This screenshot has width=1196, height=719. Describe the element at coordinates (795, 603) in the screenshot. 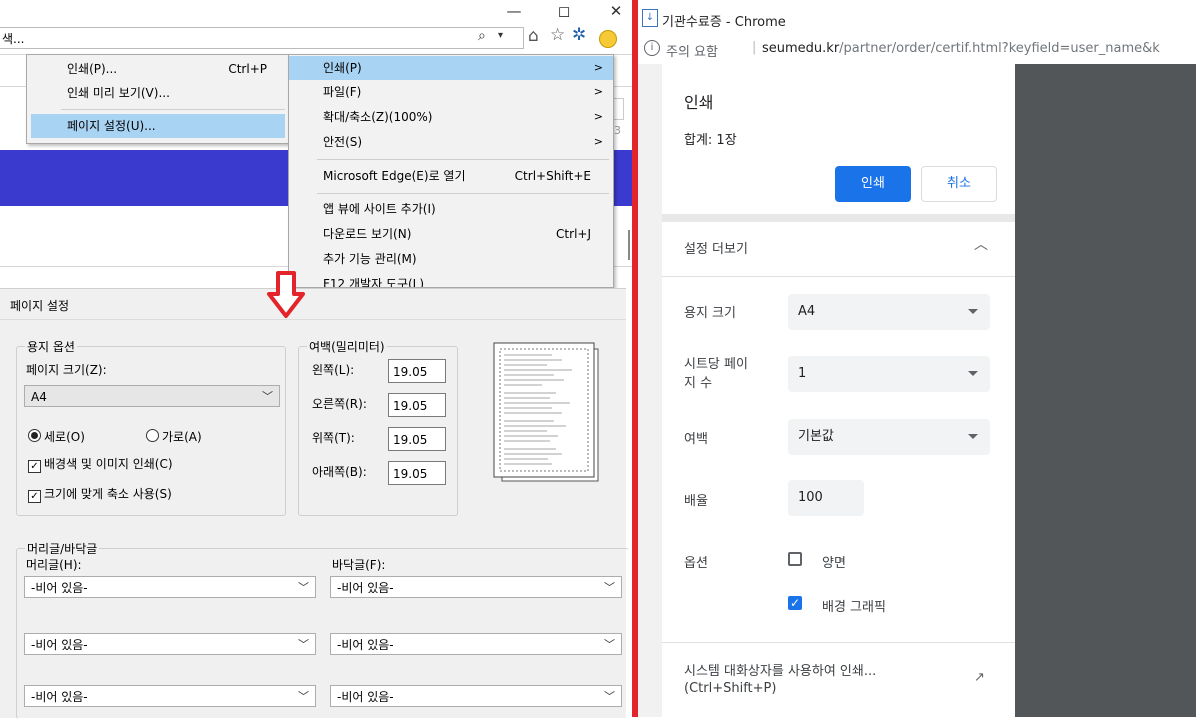

I see `background-graphics-checkbox: ✓` at that location.